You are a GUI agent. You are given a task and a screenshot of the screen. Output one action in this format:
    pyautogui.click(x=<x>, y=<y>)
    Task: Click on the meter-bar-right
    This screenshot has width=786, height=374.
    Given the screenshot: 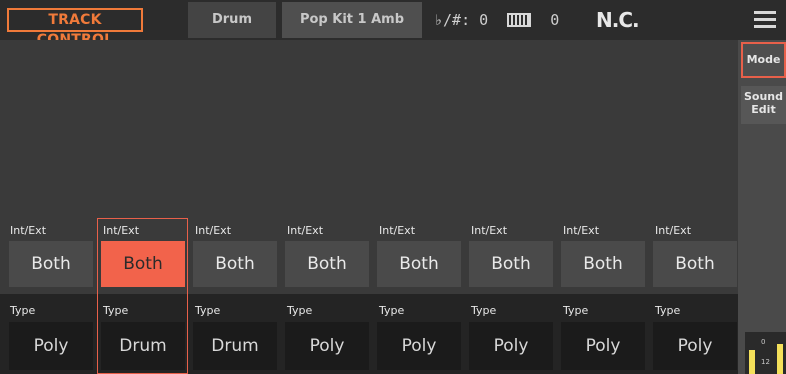 What is the action you would take?
    pyautogui.click(x=780, y=359)
    